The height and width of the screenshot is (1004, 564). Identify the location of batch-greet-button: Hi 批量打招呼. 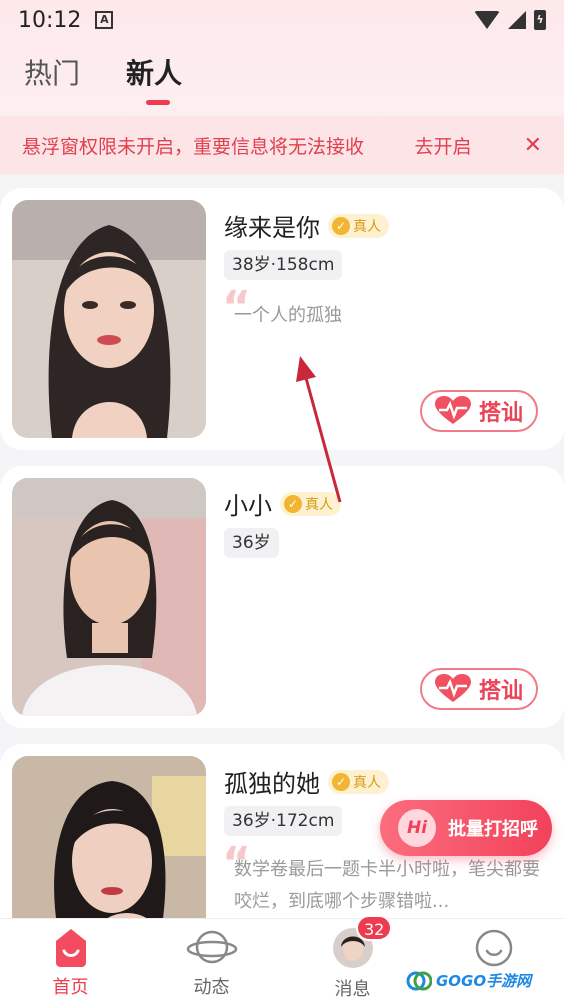
(466, 828).